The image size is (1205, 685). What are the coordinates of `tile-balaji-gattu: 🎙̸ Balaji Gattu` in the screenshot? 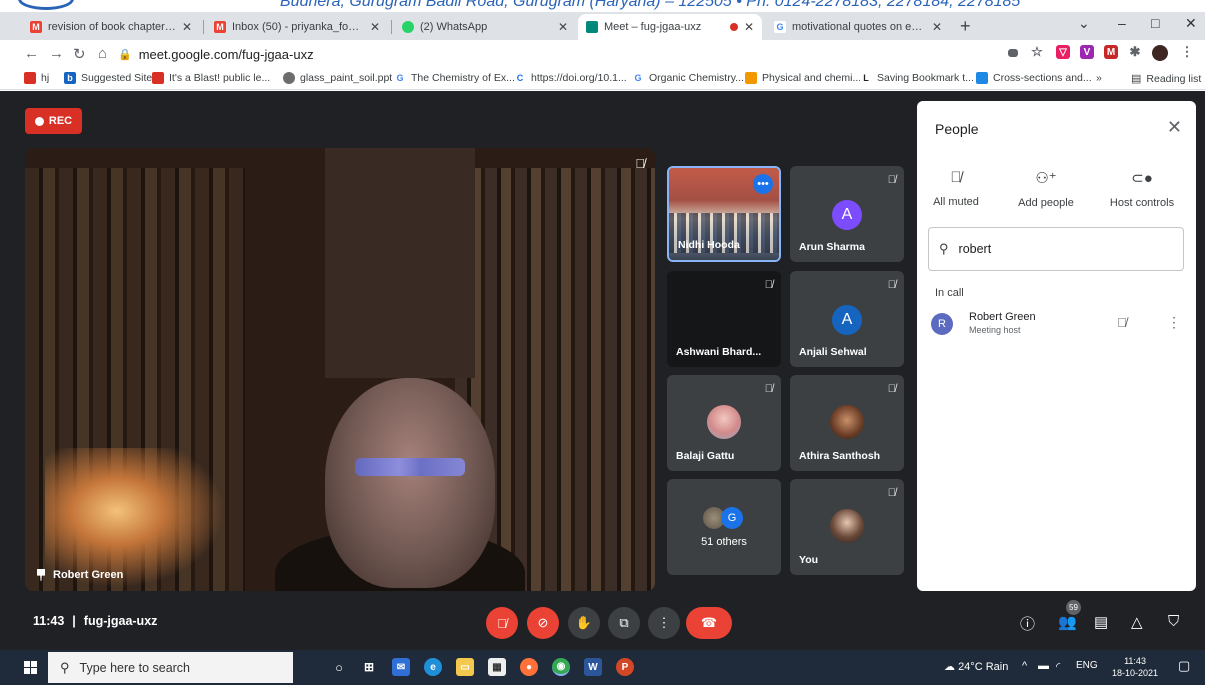 It's located at (724, 423).